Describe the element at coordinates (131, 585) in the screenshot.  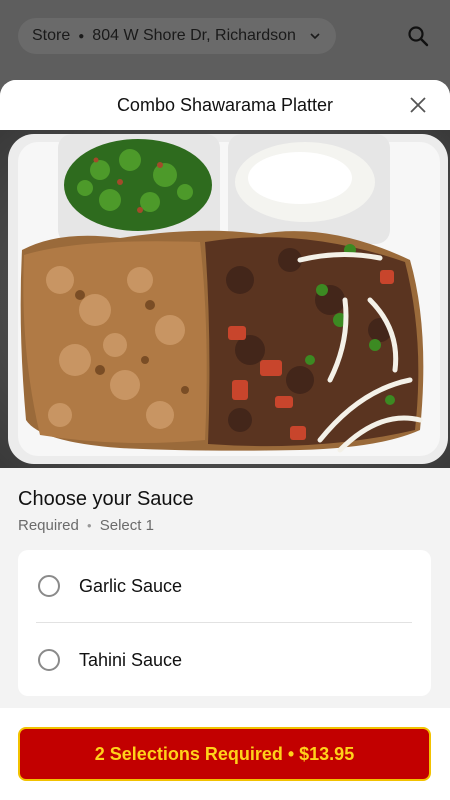
I see `option-label: Garlic Sauce` at that location.